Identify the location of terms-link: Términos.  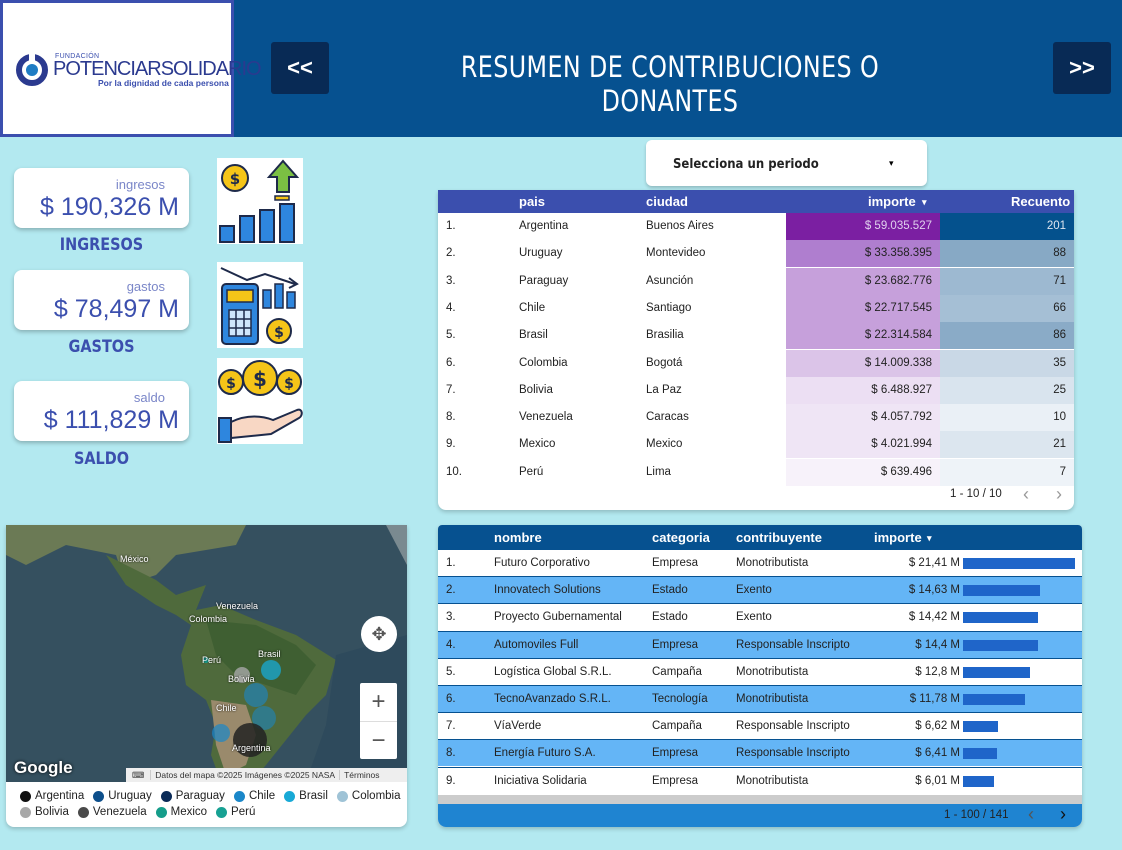
(361, 775).